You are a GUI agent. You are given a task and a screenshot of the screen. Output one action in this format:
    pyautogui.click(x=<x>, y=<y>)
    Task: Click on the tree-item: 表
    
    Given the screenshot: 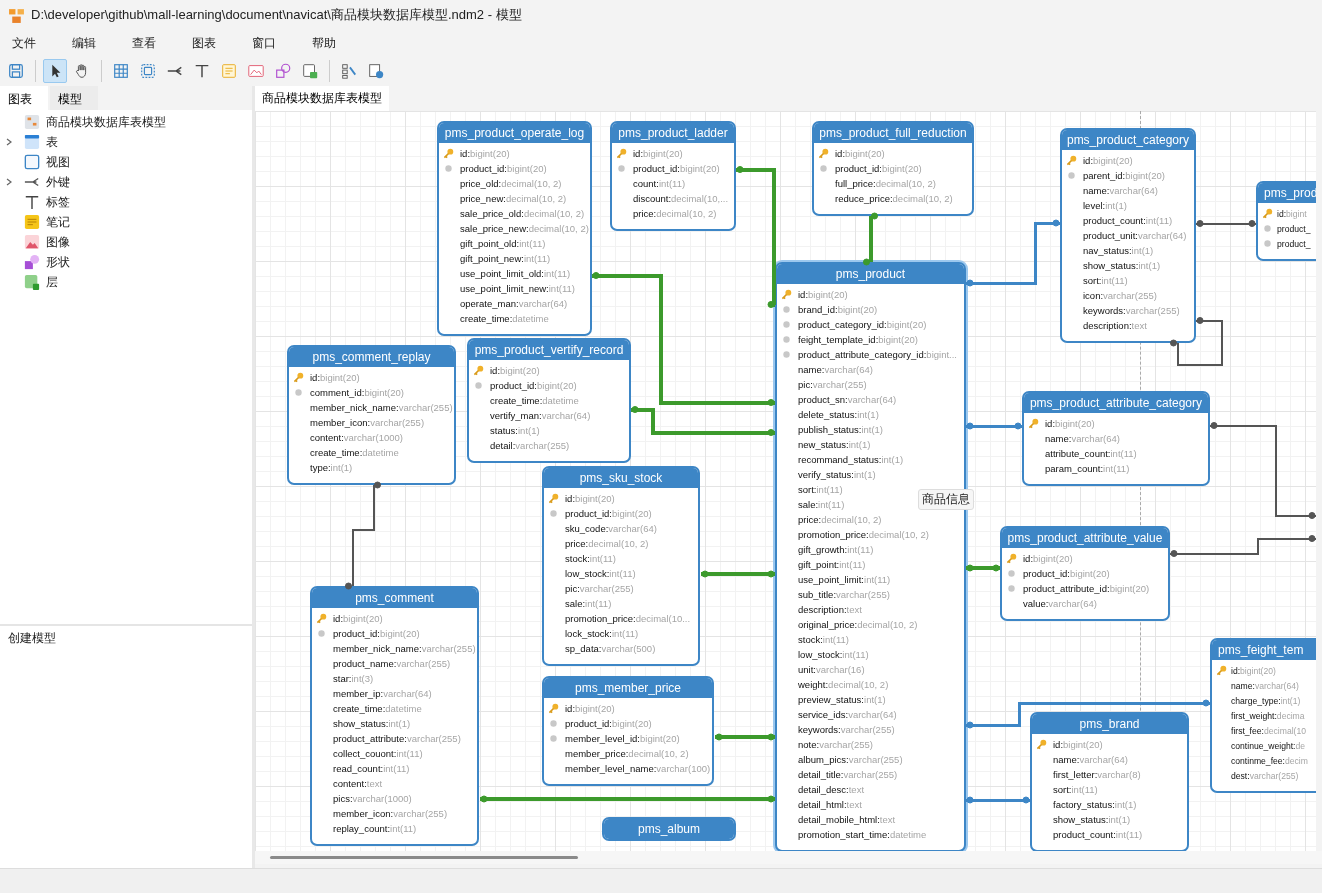 What is the action you would take?
    pyautogui.click(x=52, y=142)
    